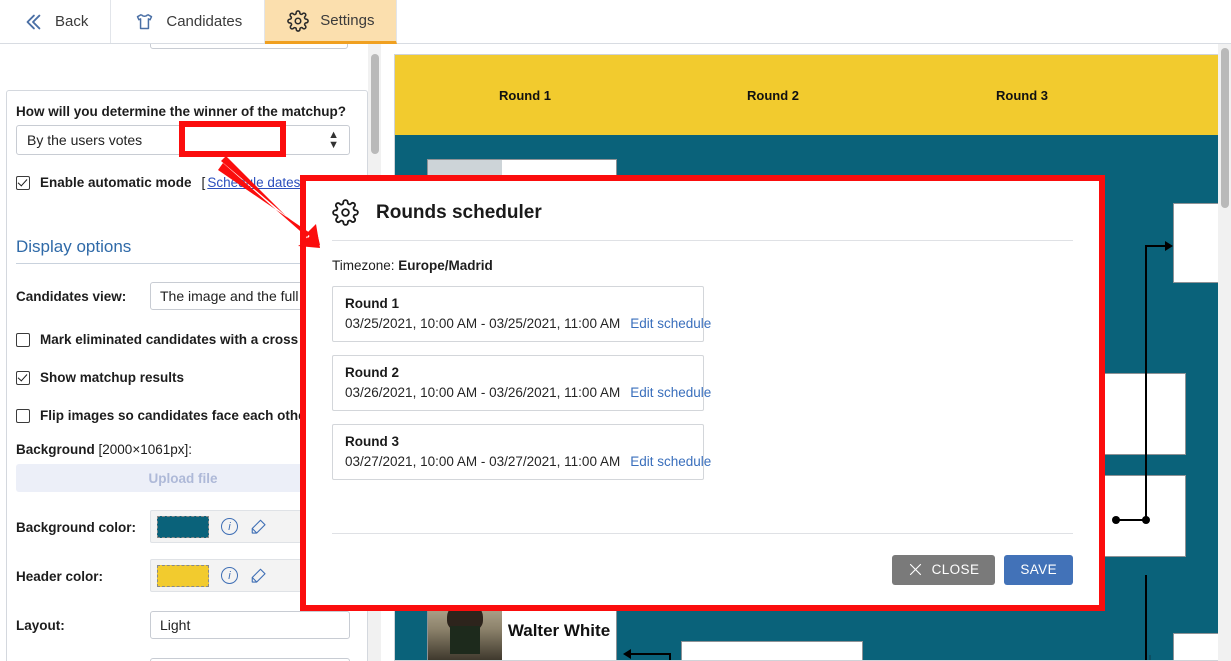 This screenshot has width=1231, height=661. Describe the element at coordinates (76, 527) in the screenshot. I see `background-color-label: Background color:` at that location.